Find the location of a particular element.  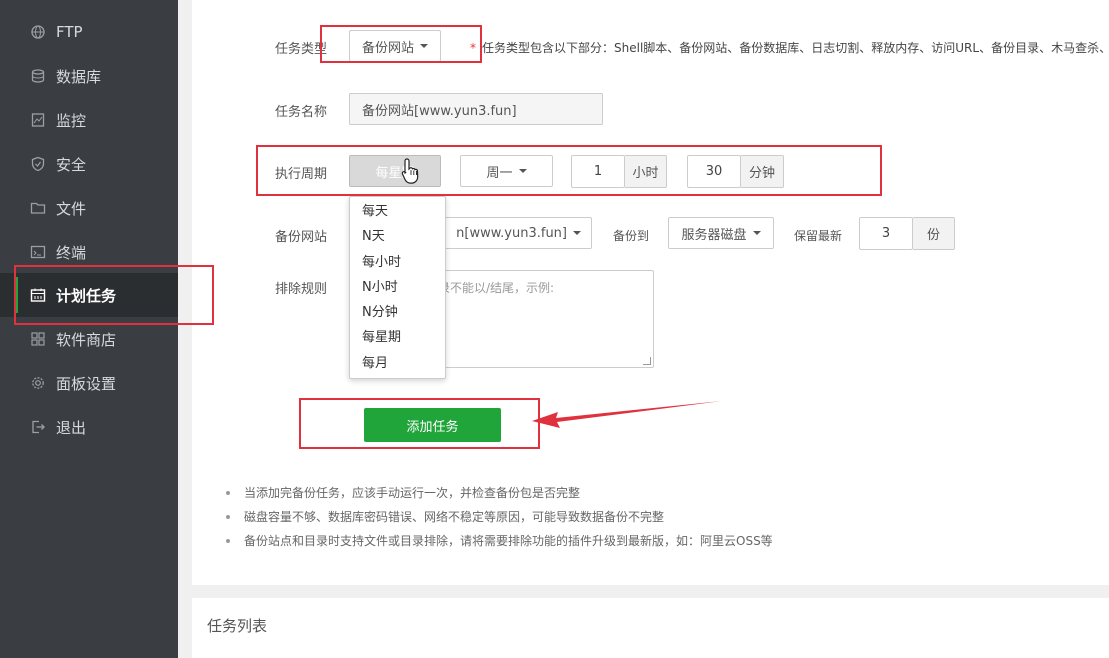

task-type-value: 备份网站 is located at coordinates (387, 48).